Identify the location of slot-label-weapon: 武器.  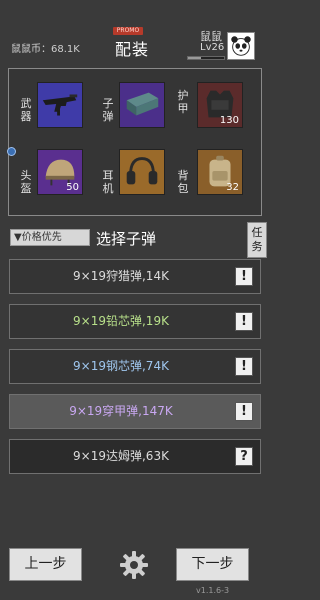
(26, 110).